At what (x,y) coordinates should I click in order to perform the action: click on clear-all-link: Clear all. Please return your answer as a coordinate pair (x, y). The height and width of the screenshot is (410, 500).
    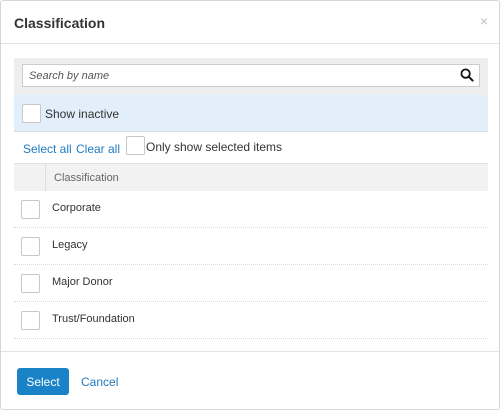
    Looking at the image, I should click on (98, 149).